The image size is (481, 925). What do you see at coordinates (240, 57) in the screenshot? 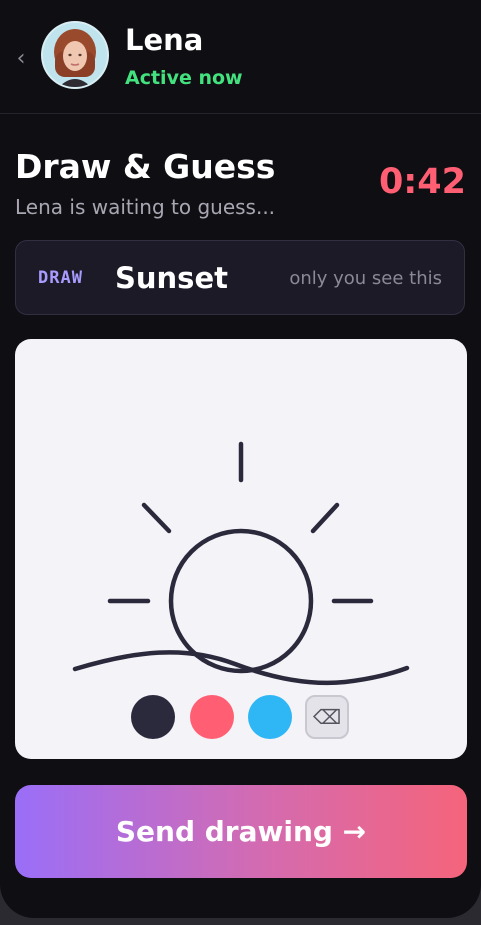
I see `chat-header: ‹ Lena Active now` at bounding box center [240, 57].